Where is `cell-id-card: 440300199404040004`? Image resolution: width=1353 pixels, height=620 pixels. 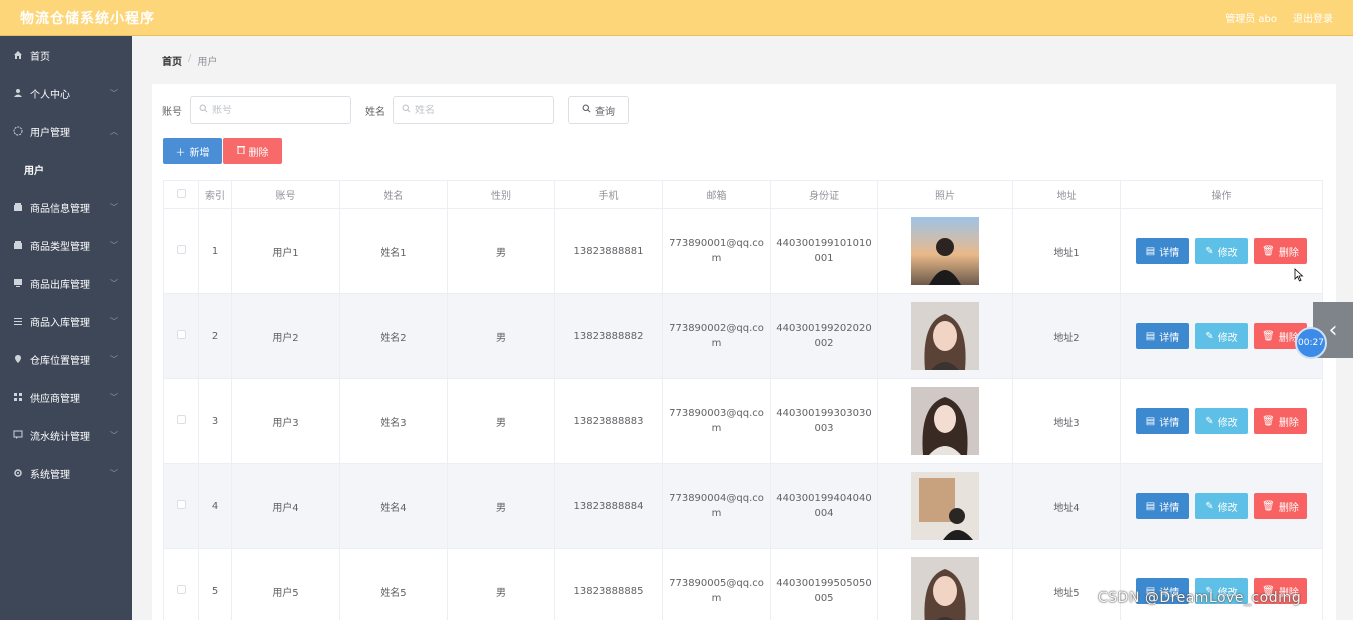
cell-id-card: 440300199404040004 is located at coordinates (824, 506).